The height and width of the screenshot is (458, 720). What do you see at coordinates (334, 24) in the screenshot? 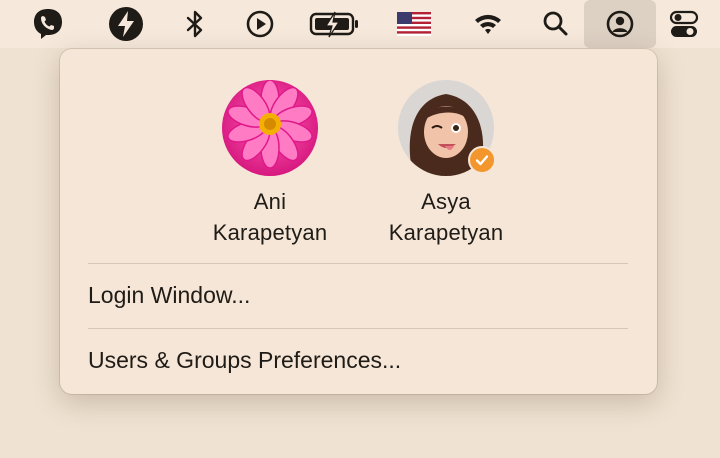
I see `battery-charging-icon` at bounding box center [334, 24].